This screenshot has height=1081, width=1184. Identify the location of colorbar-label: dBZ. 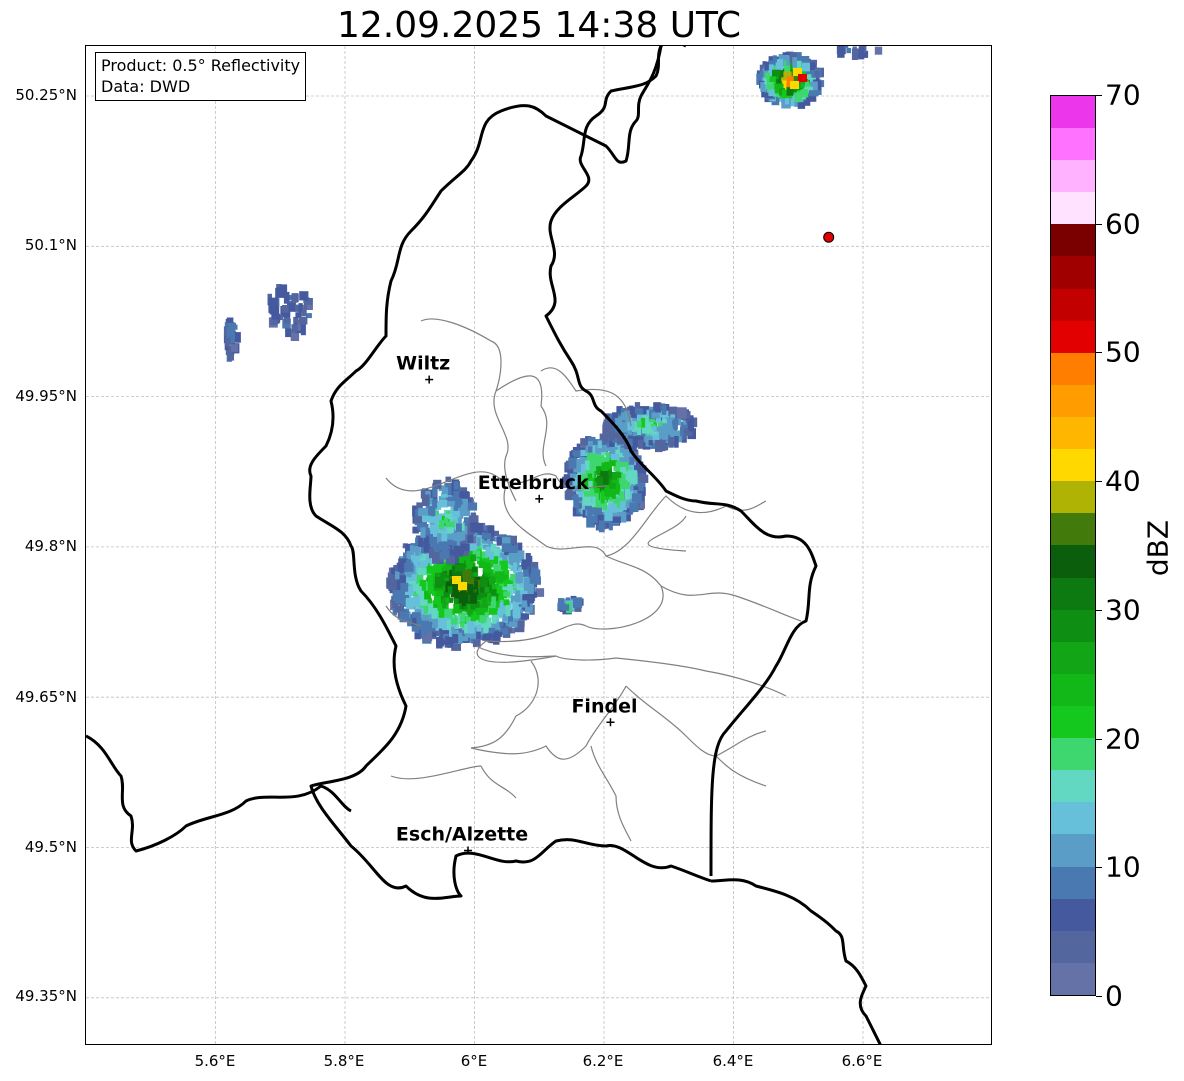
(1158, 548).